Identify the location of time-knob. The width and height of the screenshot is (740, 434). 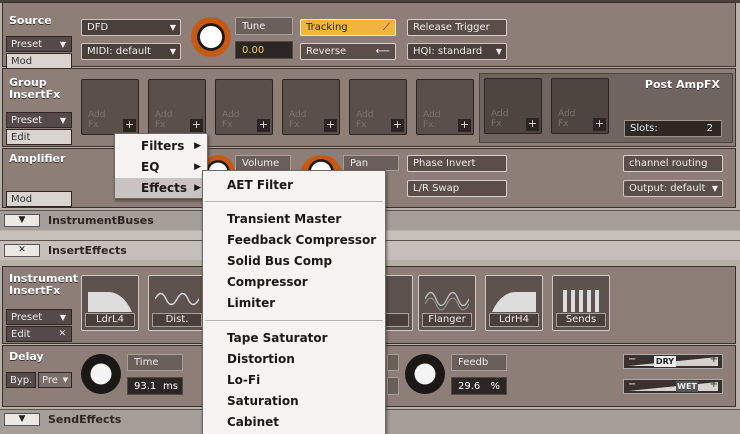
(101, 374).